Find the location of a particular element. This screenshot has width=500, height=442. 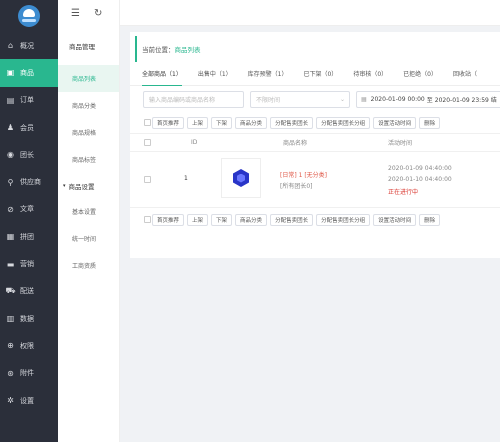

header-checkbox is located at coordinates (147, 142).